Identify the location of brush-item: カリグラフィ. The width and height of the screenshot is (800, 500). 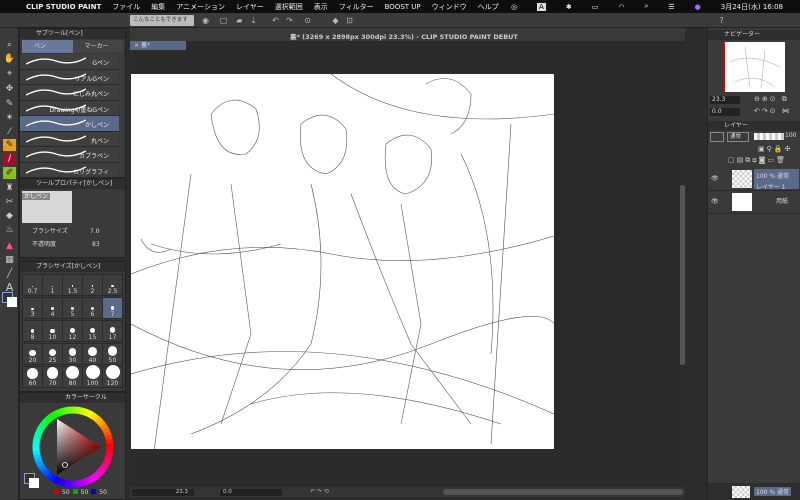
(69, 170).